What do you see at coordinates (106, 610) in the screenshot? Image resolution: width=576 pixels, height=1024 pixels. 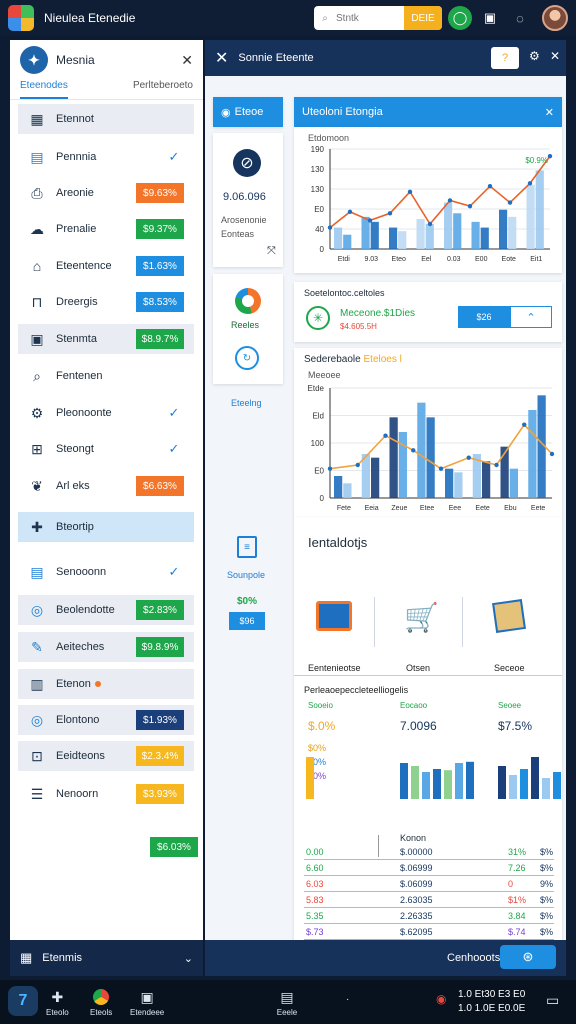 I see `sidebar-item: ◎ Beolendotte $2.83%` at bounding box center [106, 610].